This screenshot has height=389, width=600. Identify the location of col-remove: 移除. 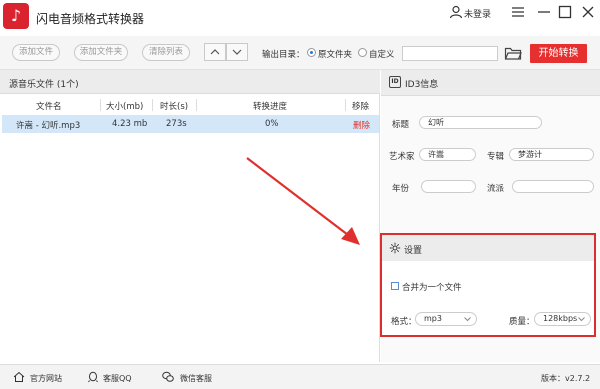
(361, 107).